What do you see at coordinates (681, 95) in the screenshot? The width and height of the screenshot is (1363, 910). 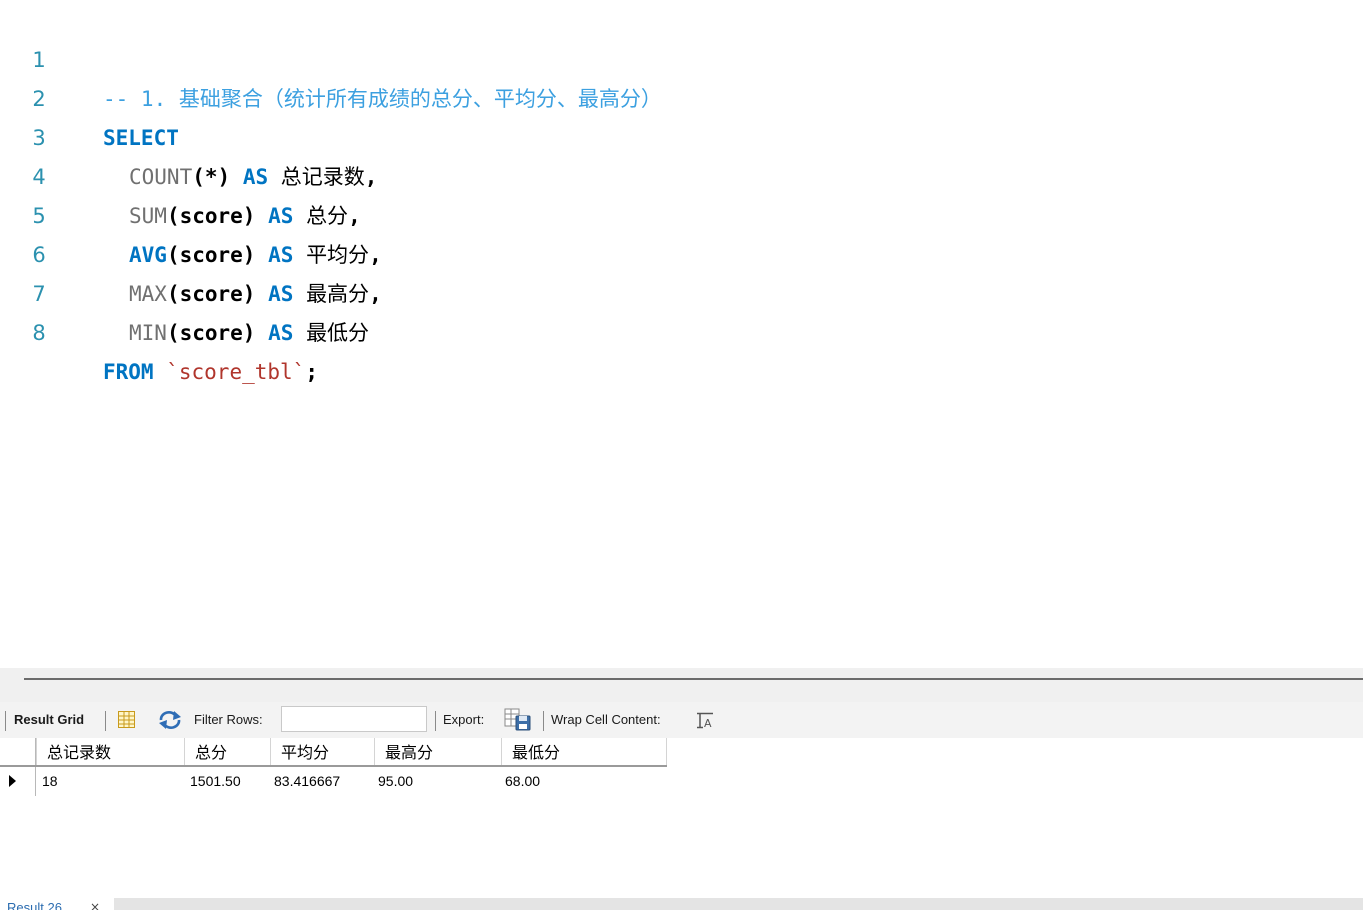 I see `code-line-2: 2 SELECT` at bounding box center [681, 95].